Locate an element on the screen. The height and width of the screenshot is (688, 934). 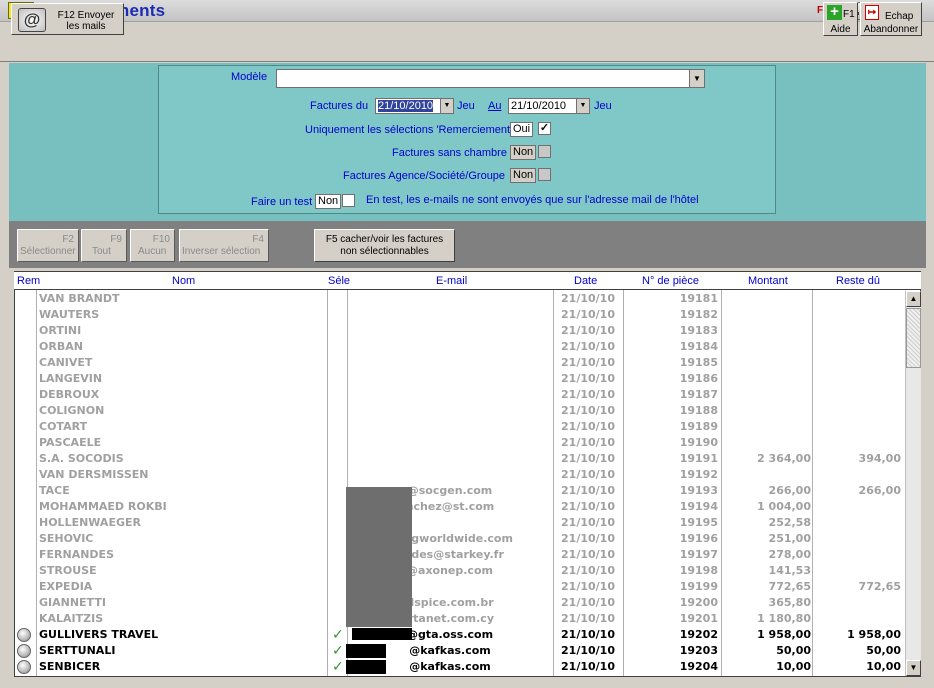
table-row: LANGEVIN 21/10/10 19186 is located at coordinates (459, 379).